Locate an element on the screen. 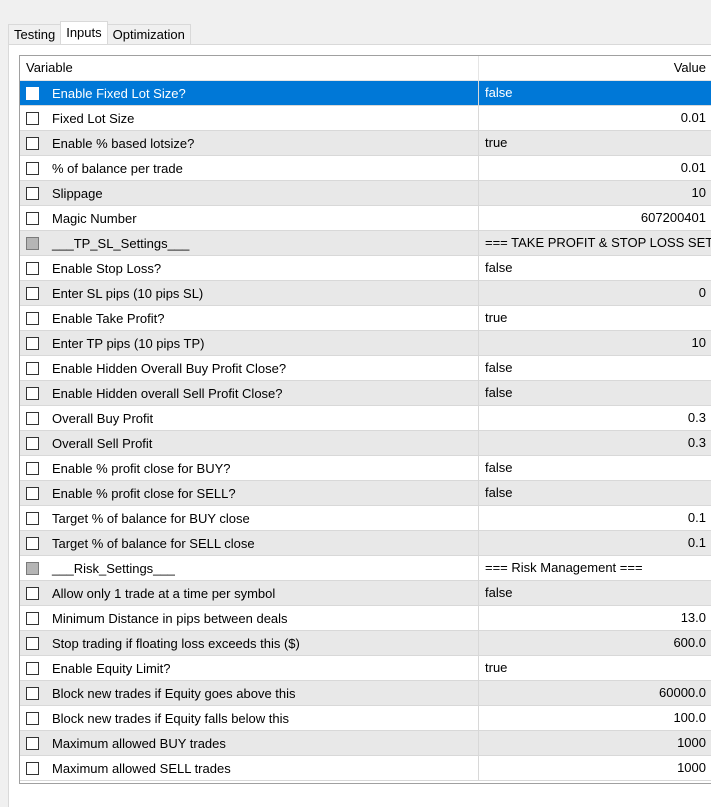 The image size is (711, 807). value-cell: 600.0 is located at coordinates (595, 643).